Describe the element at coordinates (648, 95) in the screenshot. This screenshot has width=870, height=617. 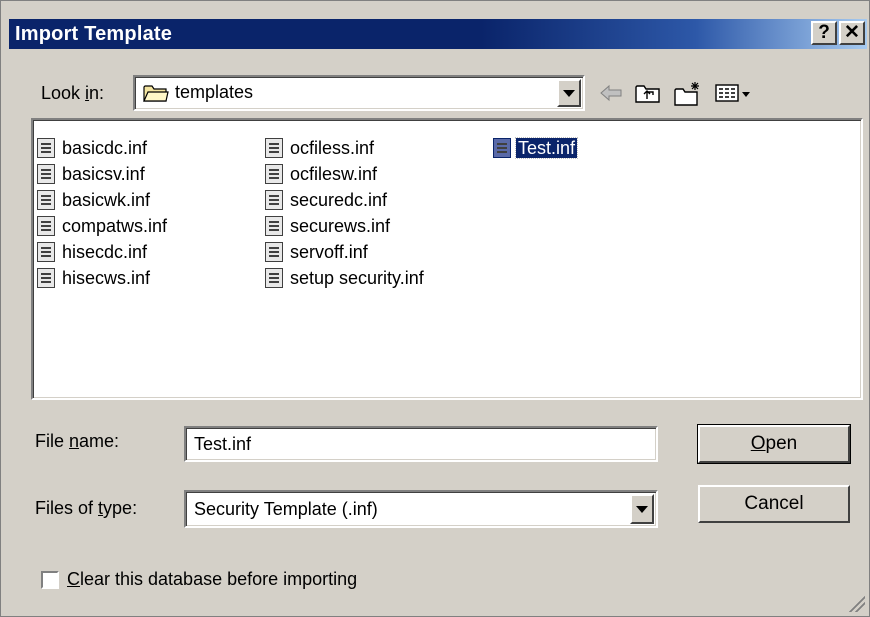
I see `up-folder-icon` at that location.